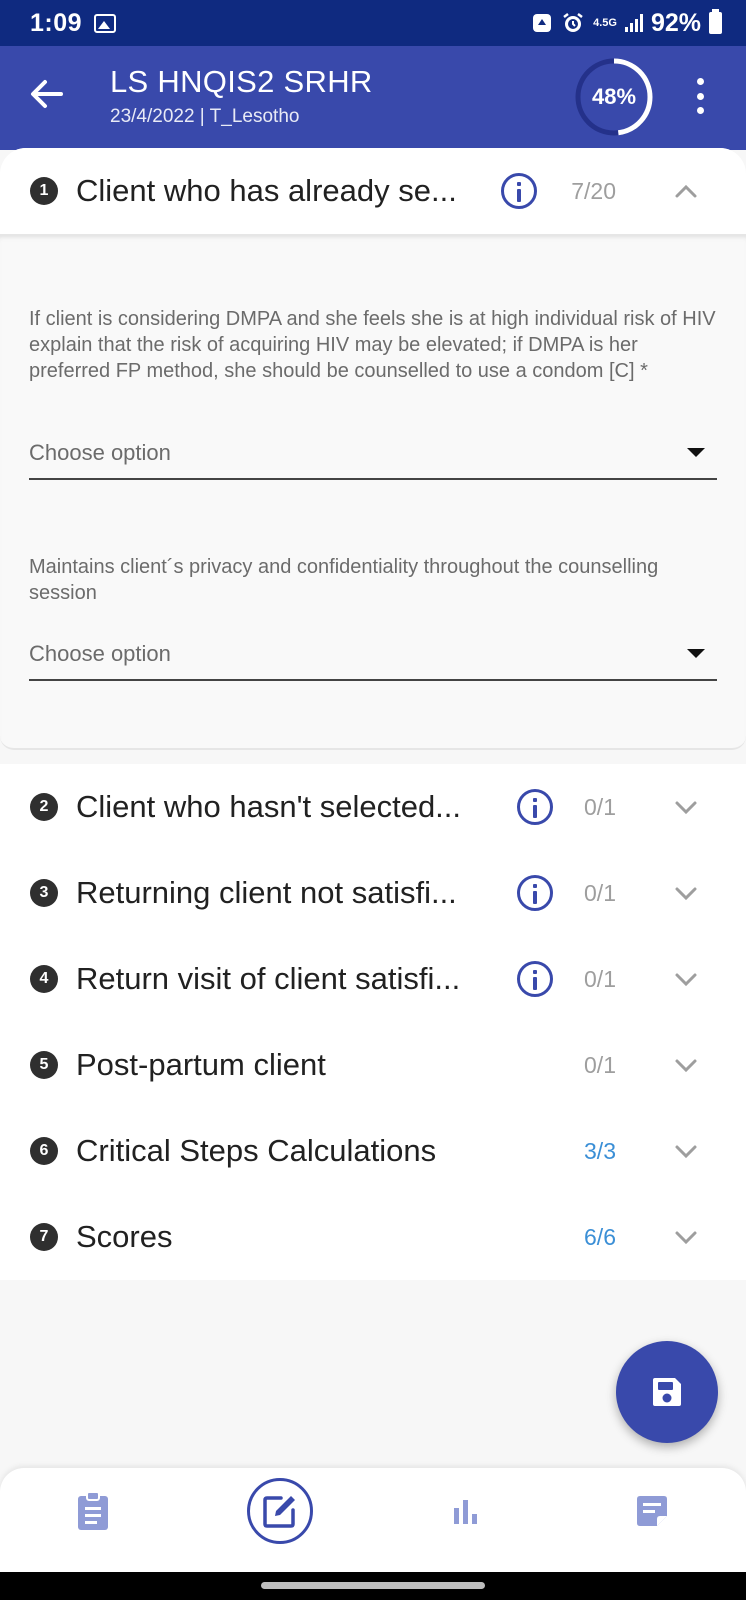  I want to click on more-vert-icon, so click(700, 81).